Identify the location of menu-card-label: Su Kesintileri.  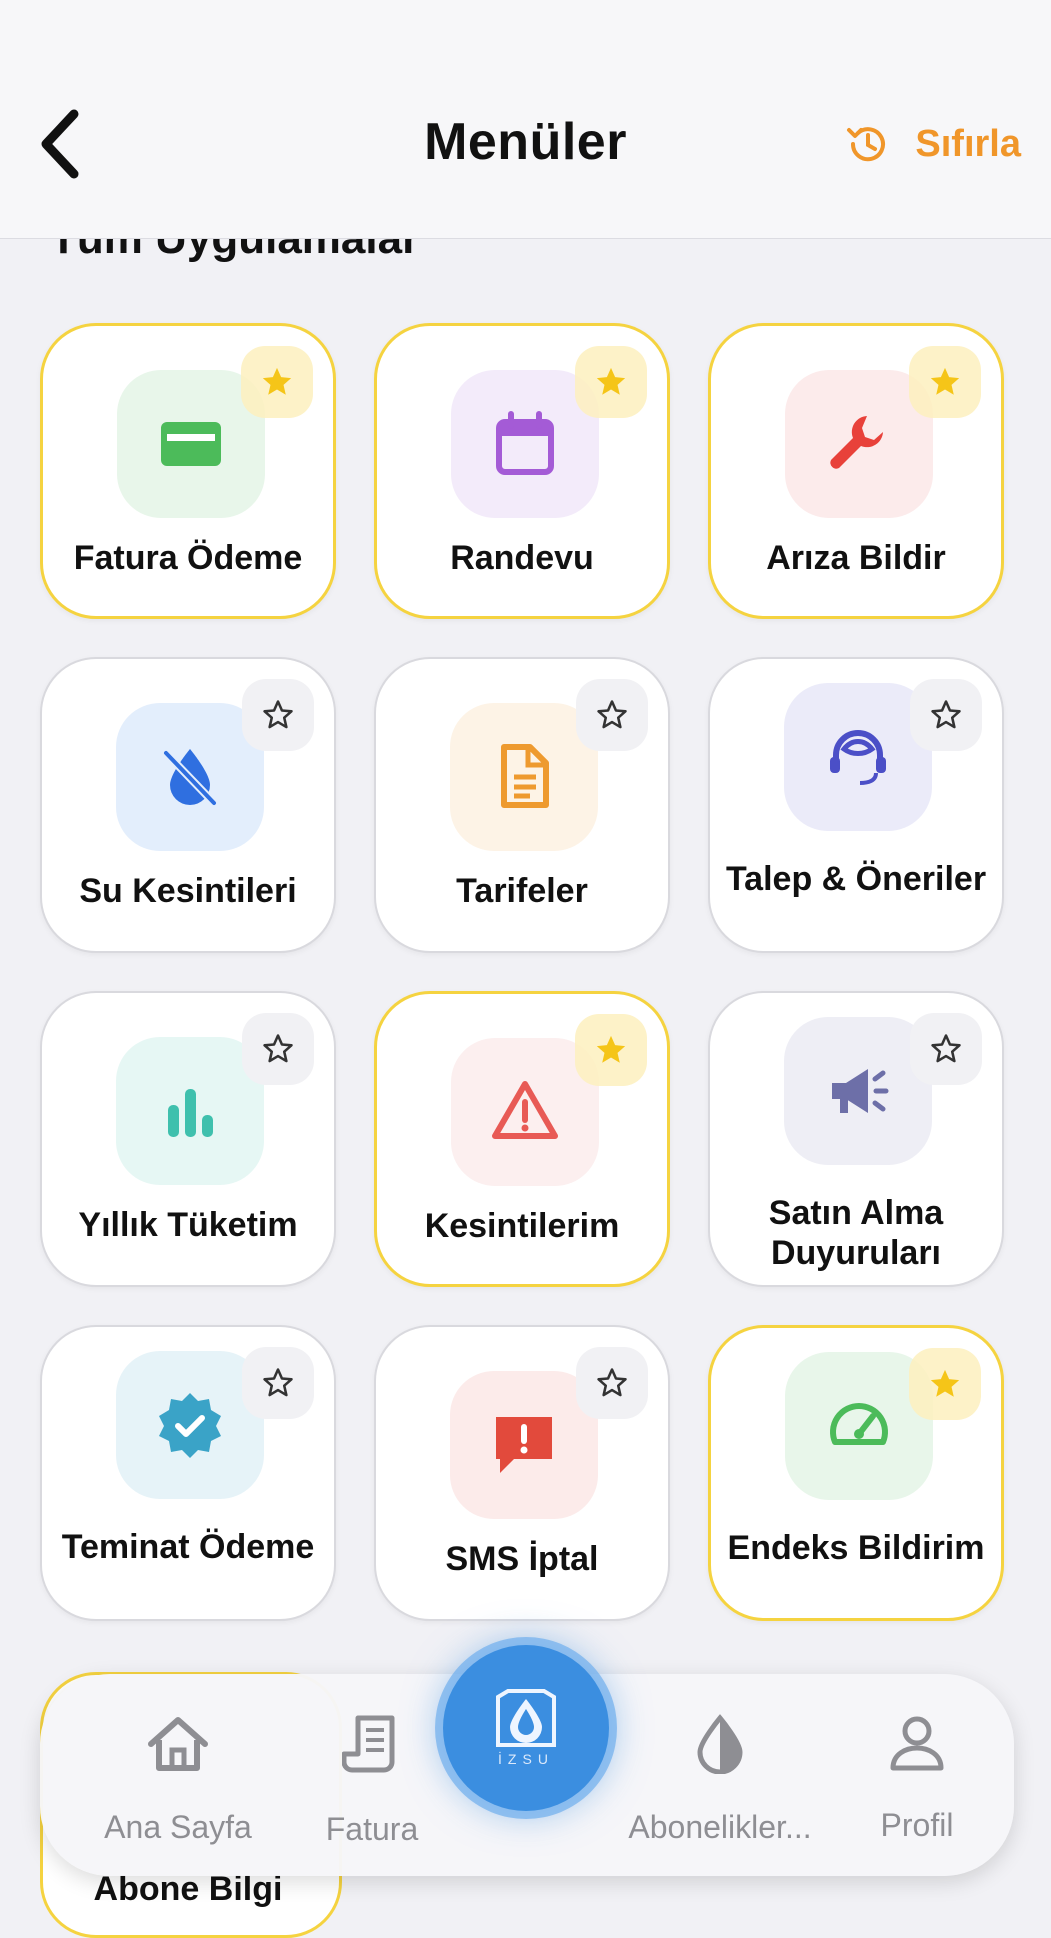
(188, 891).